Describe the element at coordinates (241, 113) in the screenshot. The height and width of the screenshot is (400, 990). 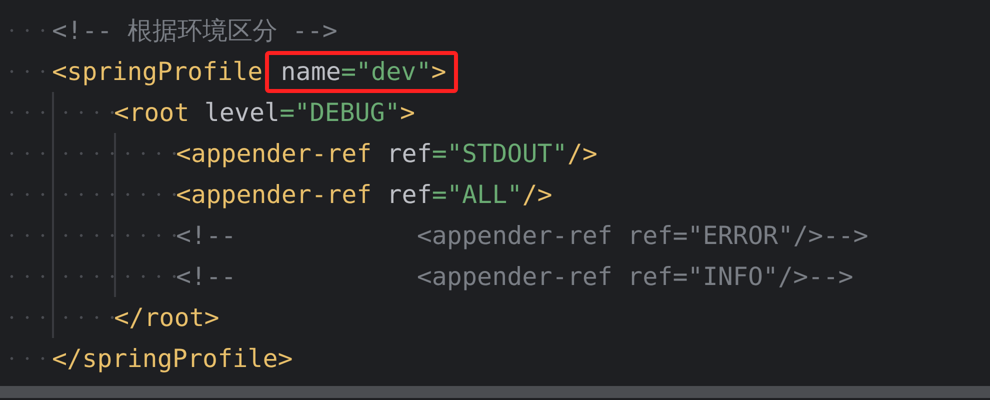
I see `code-attribute: level` at that location.